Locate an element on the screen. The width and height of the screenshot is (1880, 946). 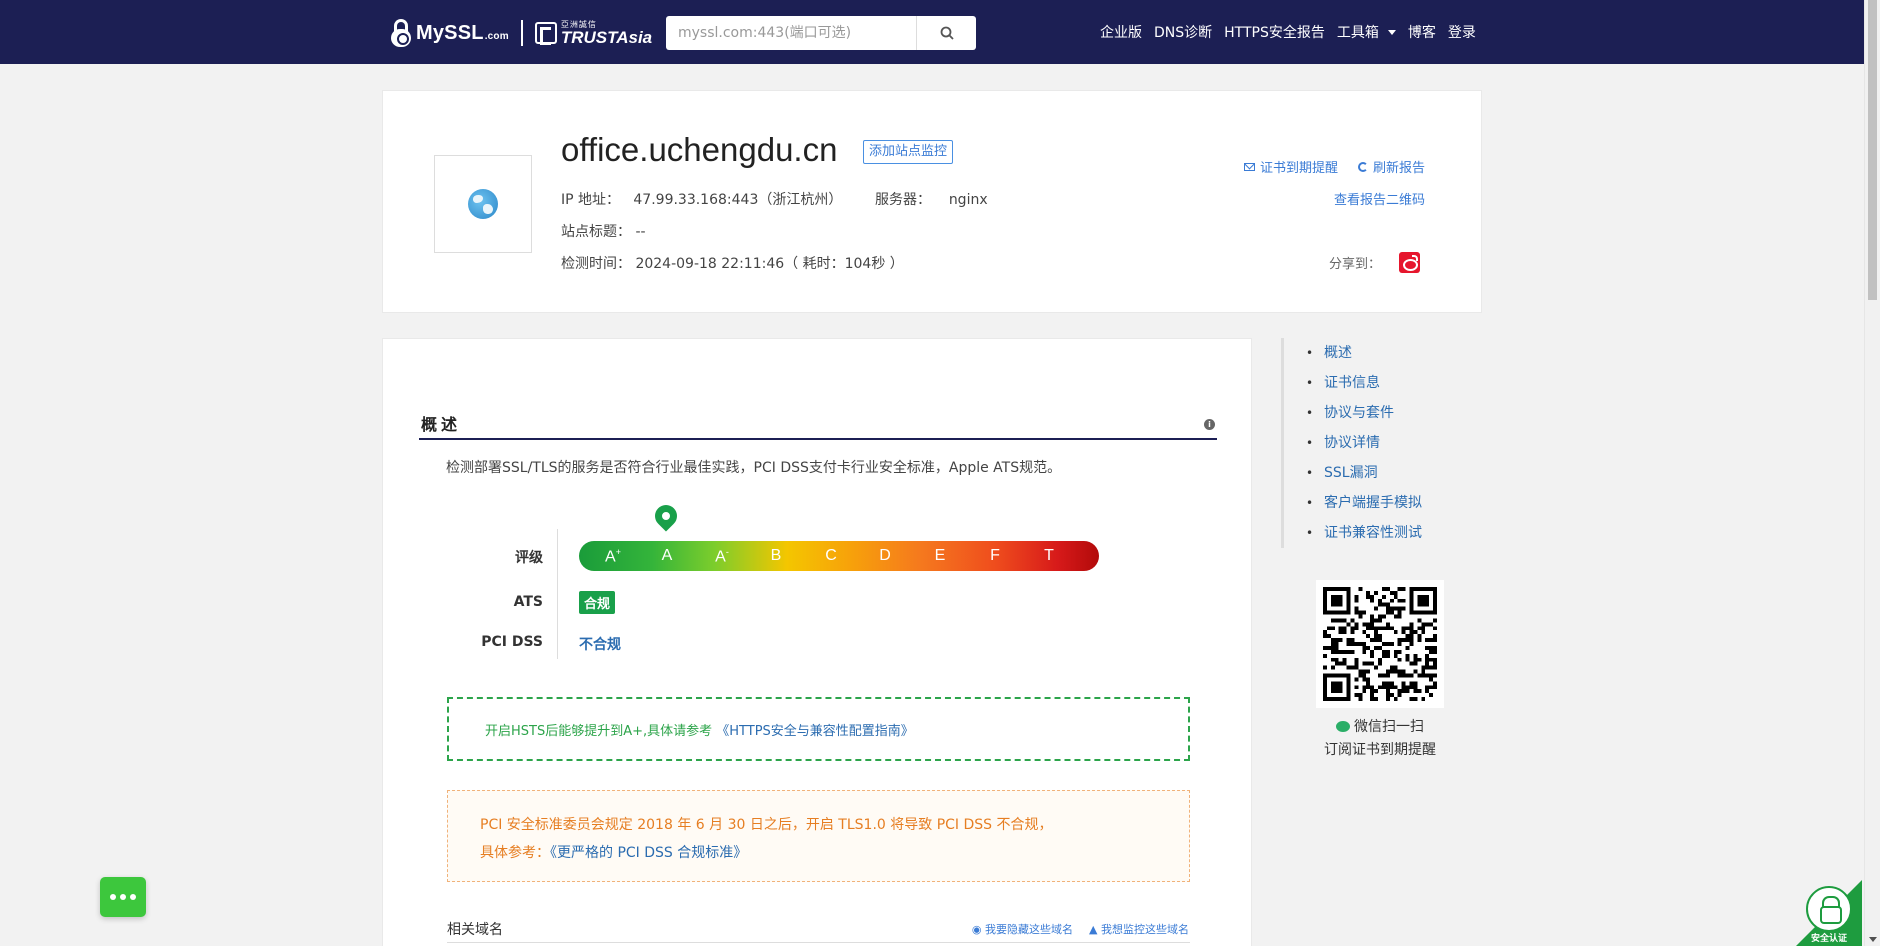
server-label: 服务器： is located at coordinates (903, 200).